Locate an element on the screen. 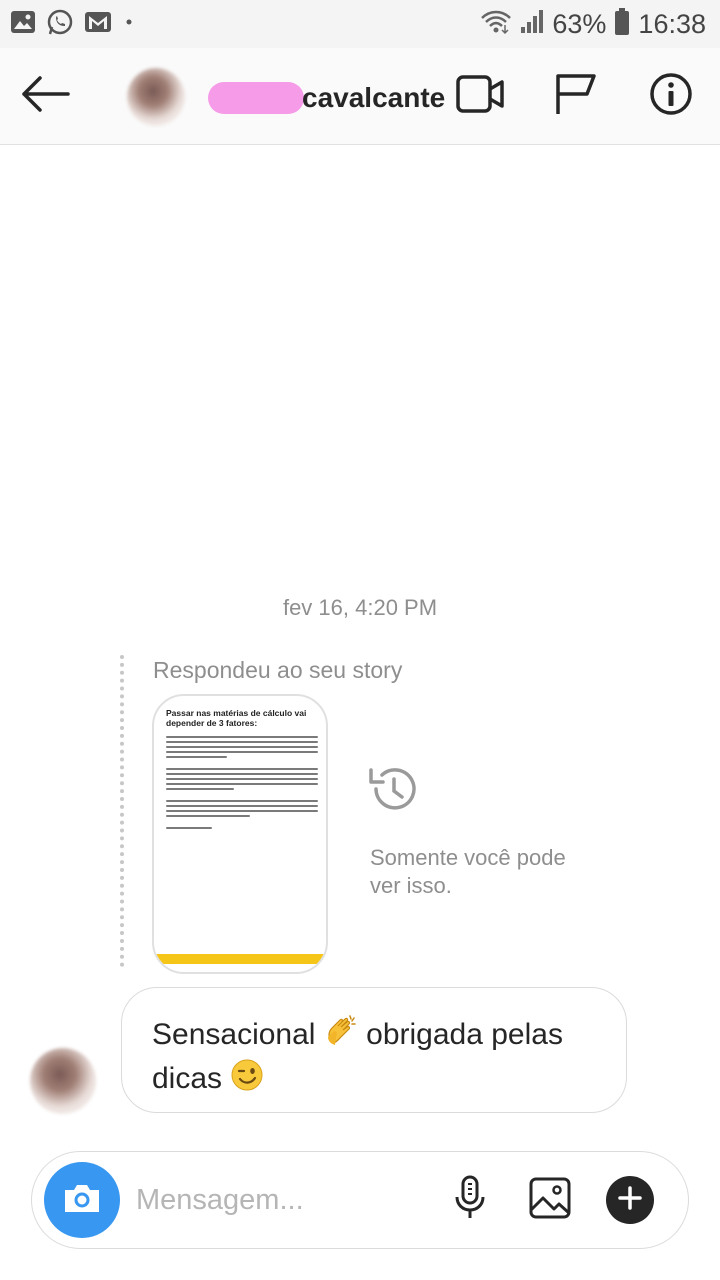 This screenshot has width=720, height=1280. info-icon is located at coordinates (671, 96).